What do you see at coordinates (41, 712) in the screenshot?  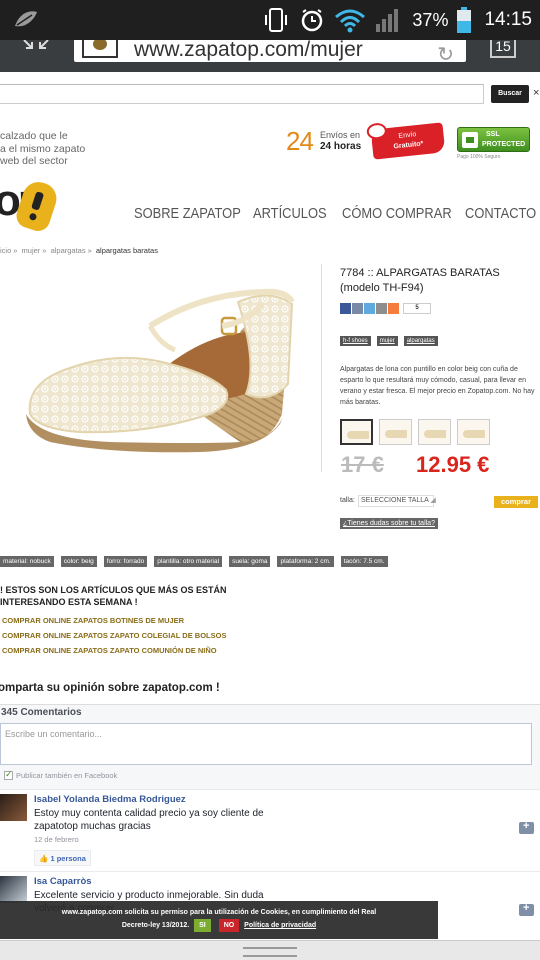 I see `comment-count: 345 Comentarios` at bounding box center [41, 712].